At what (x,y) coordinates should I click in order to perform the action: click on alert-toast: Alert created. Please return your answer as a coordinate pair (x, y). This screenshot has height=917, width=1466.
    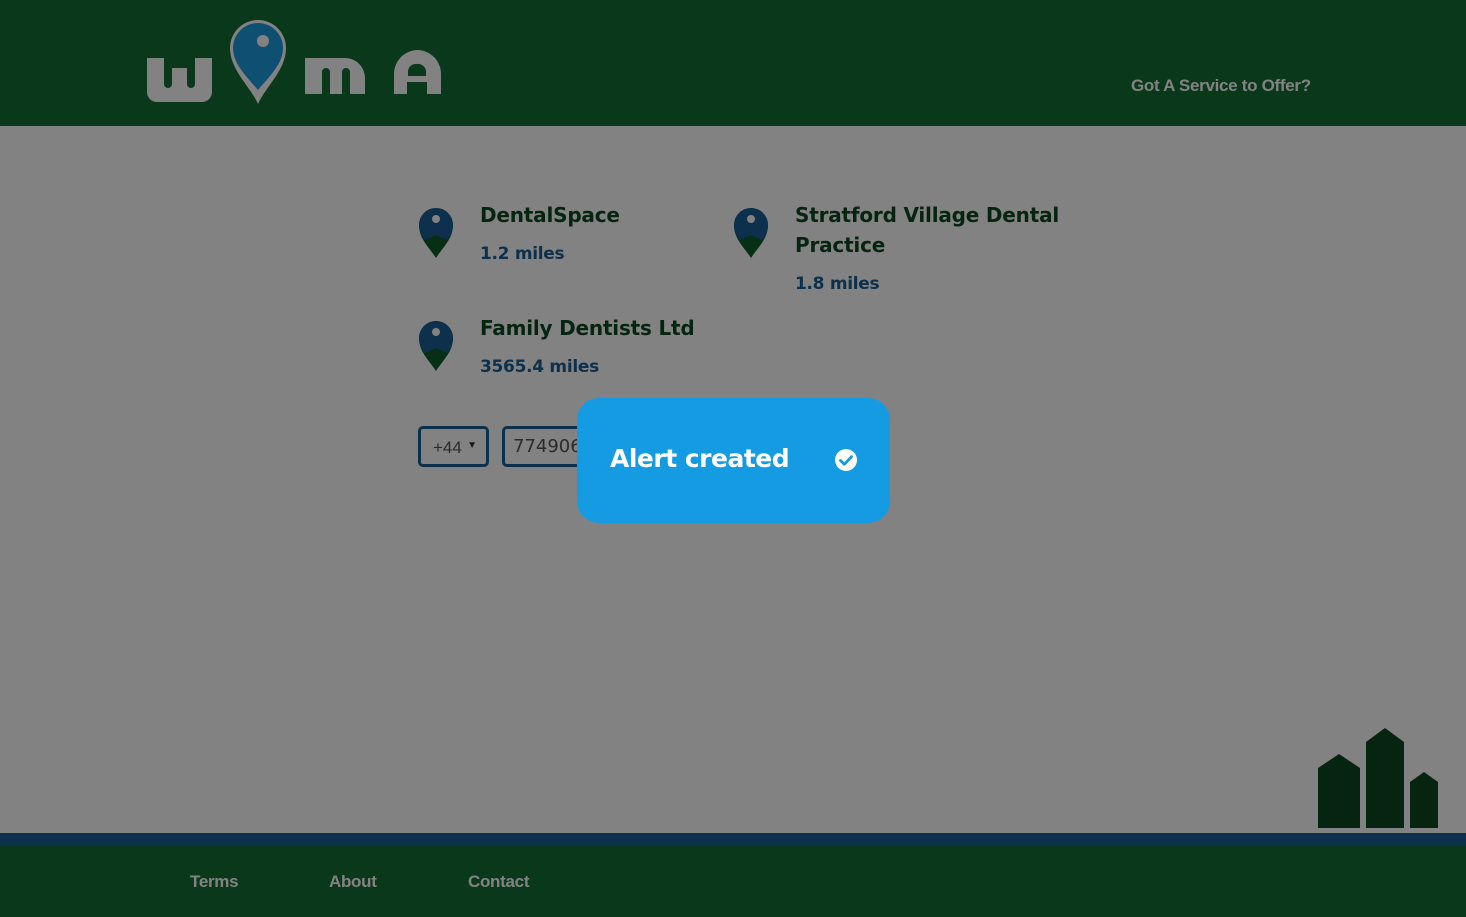
    Looking at the image, I should click on (733, 460).